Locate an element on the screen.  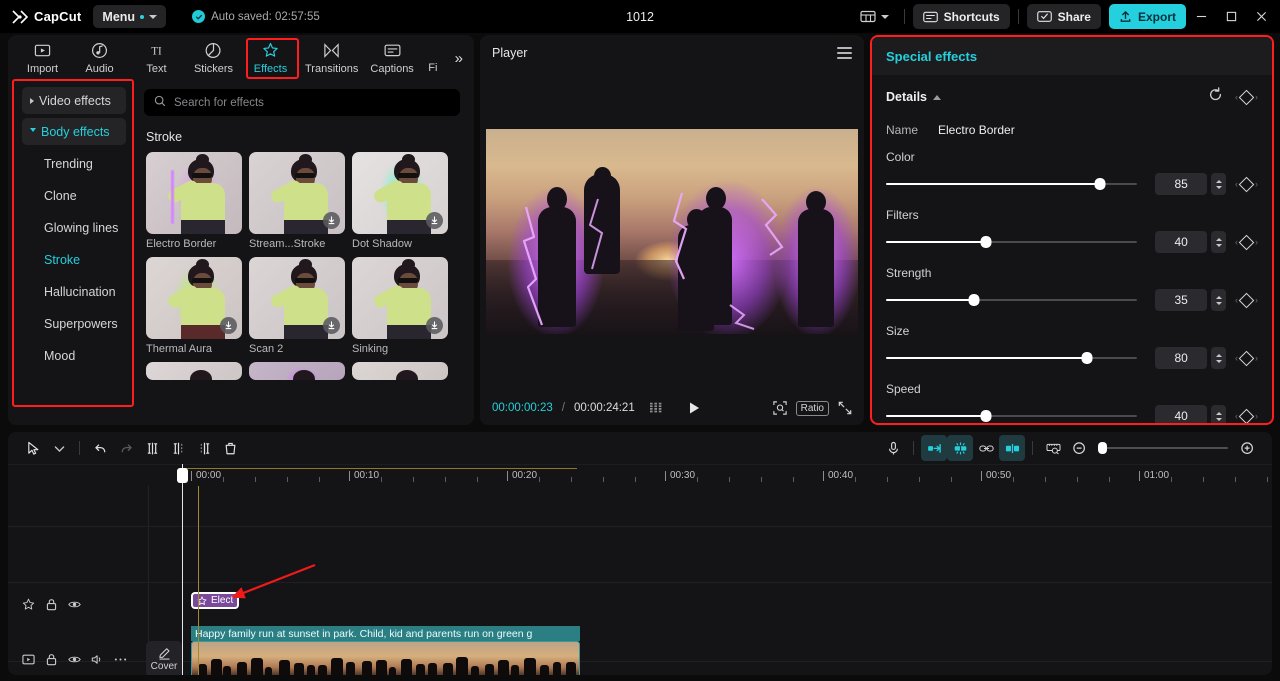
effect-card-stream-stroke: Stream...Stroke is located at coordinates (297, 201).